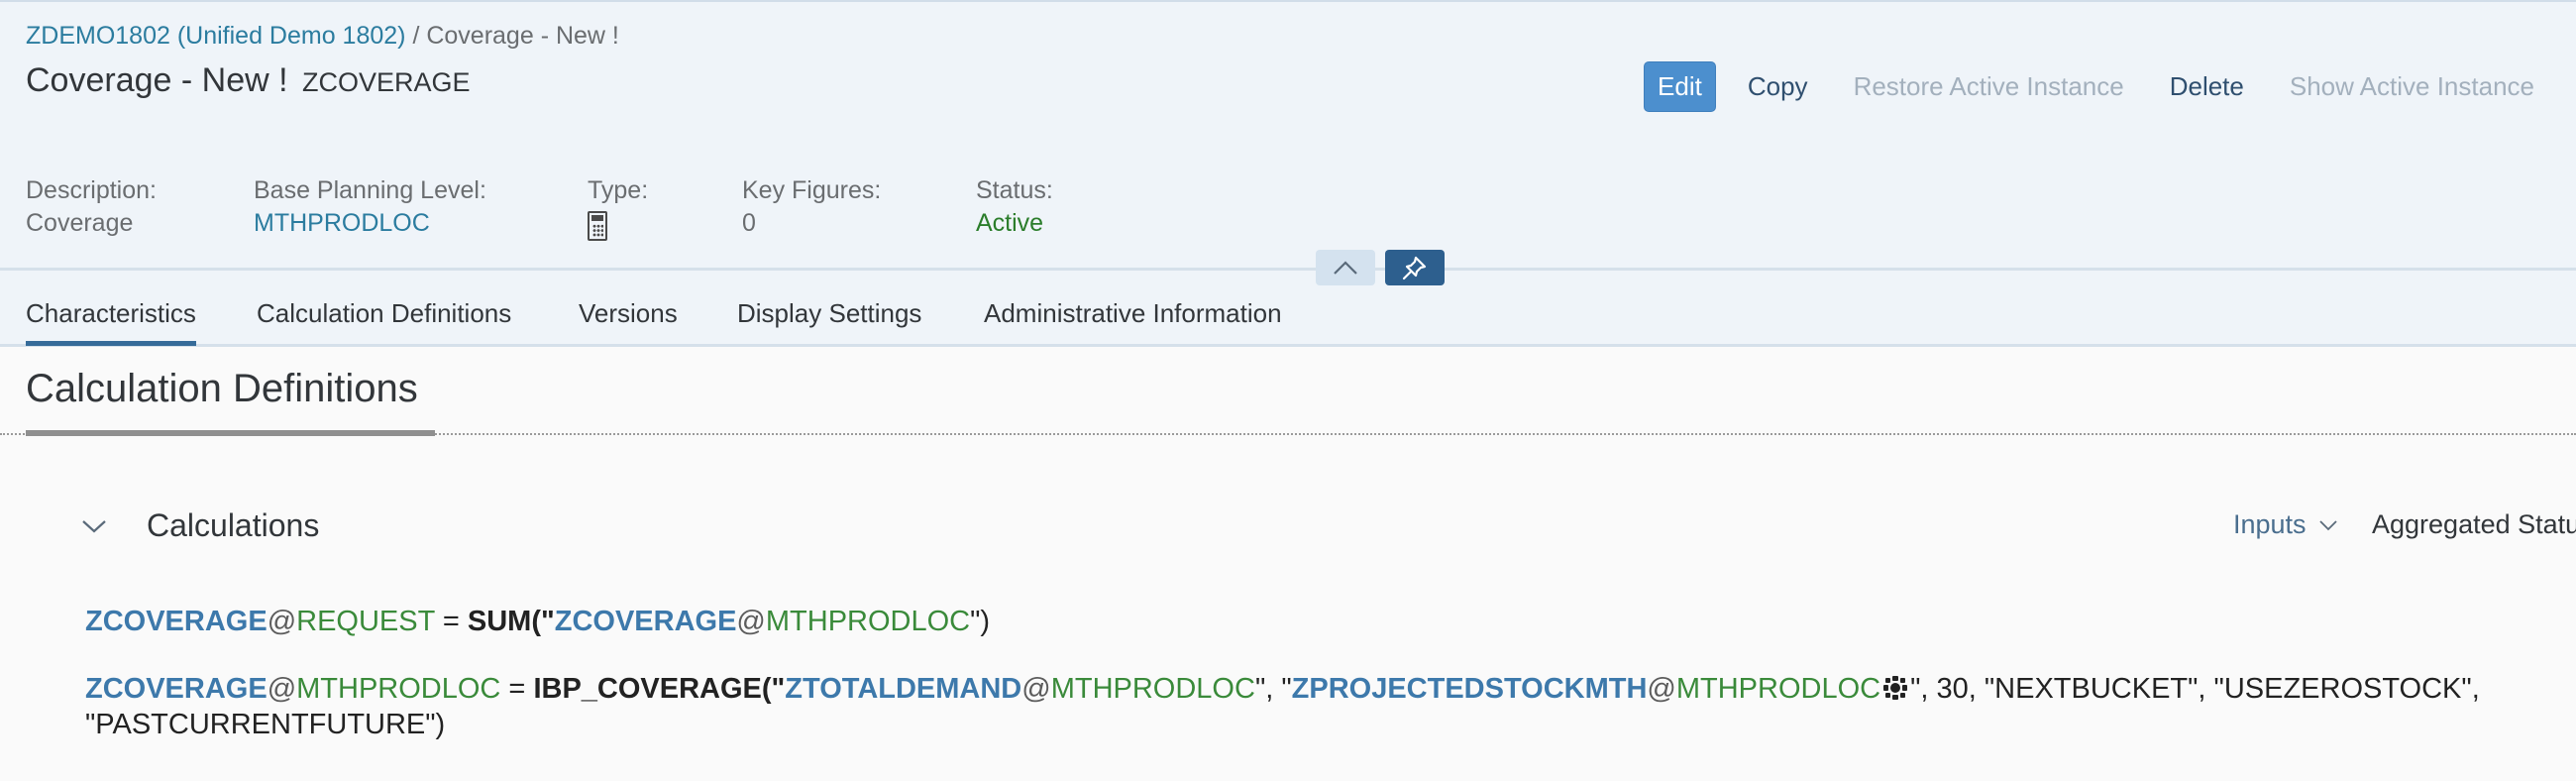 Image resolution: width=2576 pixels, height=781 pixels. Describe the element at coordinates (659, 689) in the screenshot. I see `function-name: IBP_COVERAGE("` at that location.